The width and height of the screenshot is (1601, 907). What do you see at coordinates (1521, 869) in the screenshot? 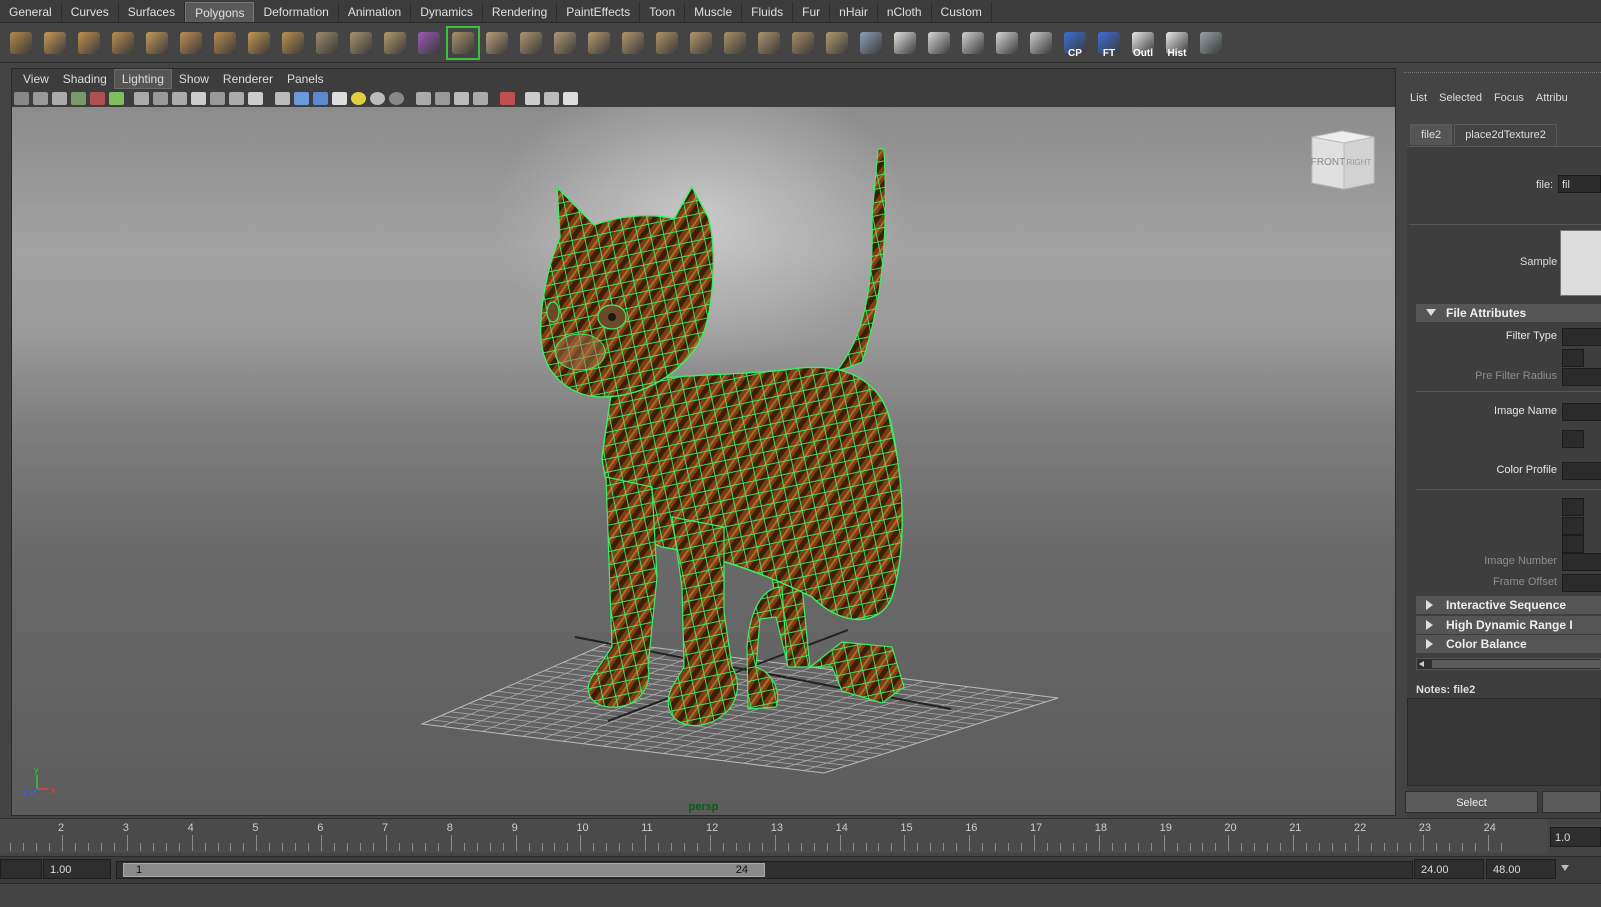
I see `animation-end-field: 48.00` at bounding box center [1521, 869].